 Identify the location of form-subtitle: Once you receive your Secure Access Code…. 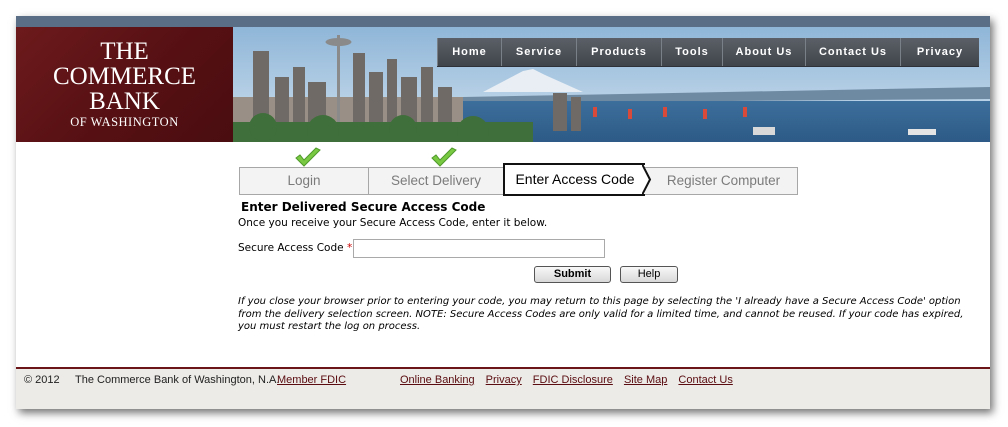
(393, 223).